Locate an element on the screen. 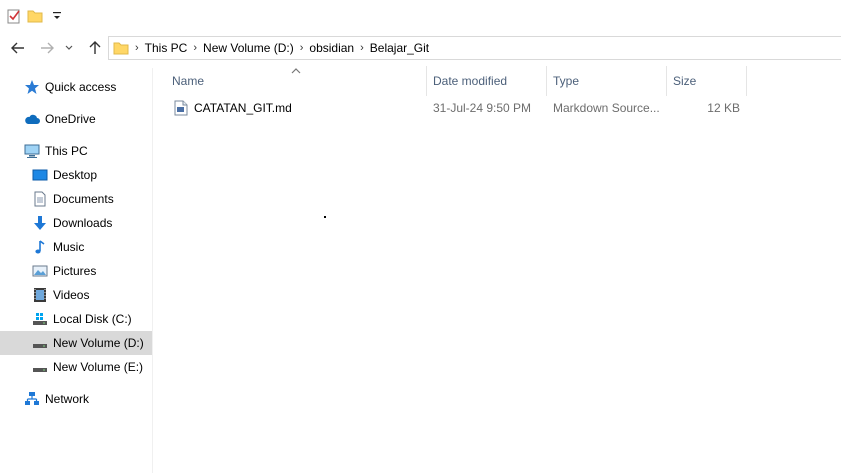 The width and height of the screenshot is (841, 473). sidebar-item-label: OneDrive is located at coordinates (70, 119).